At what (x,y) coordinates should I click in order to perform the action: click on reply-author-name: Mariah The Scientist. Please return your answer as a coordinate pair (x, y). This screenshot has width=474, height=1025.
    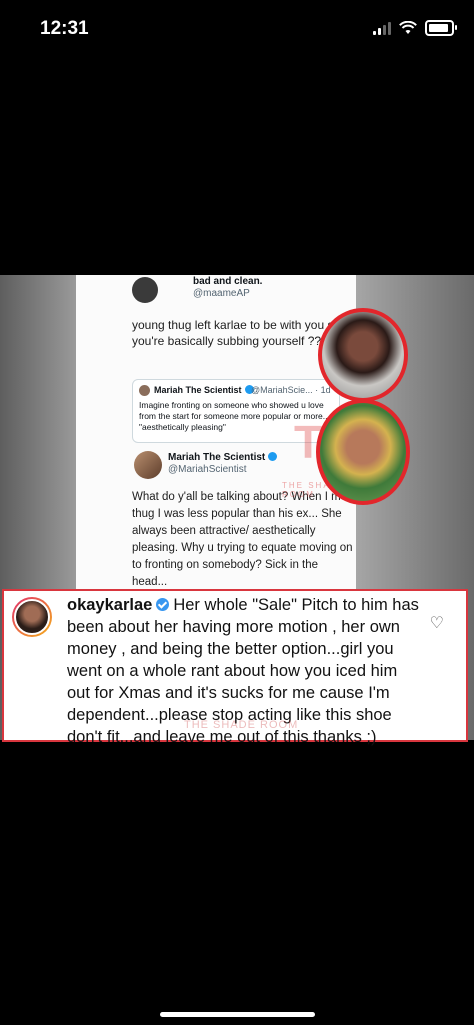
    Looking at the image, I should click on (223, 457).